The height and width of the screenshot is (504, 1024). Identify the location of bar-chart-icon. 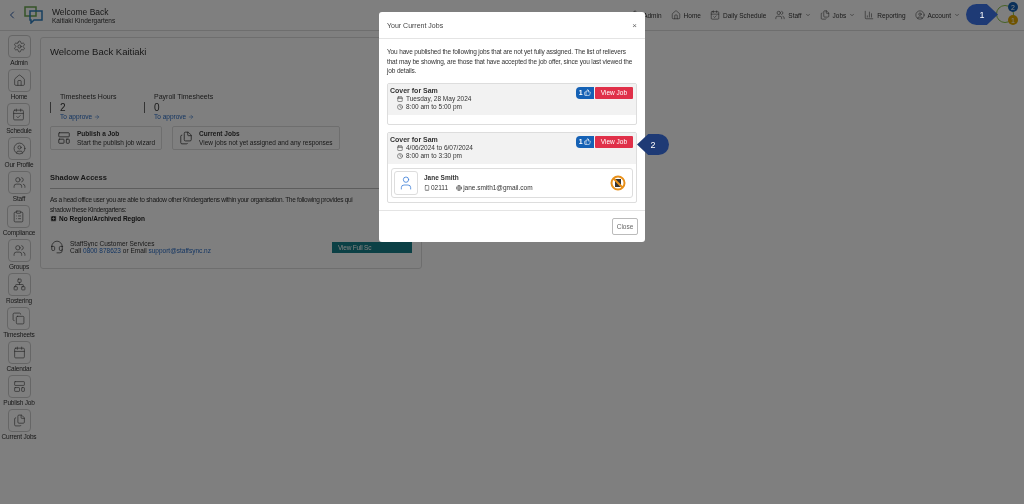
(869, 15).